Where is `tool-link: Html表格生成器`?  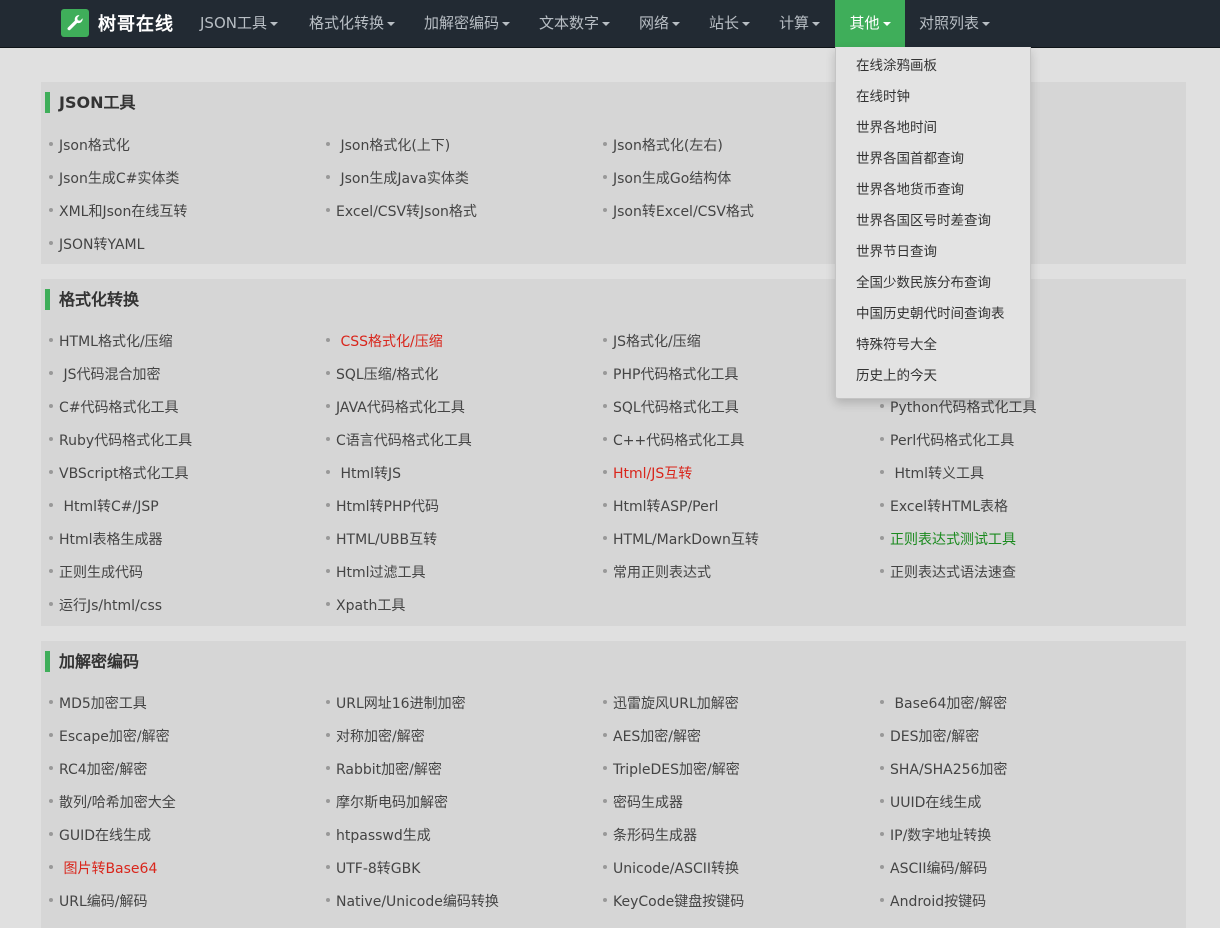
tool-link: Html表格生成器 is located at coordinates (106, 540).